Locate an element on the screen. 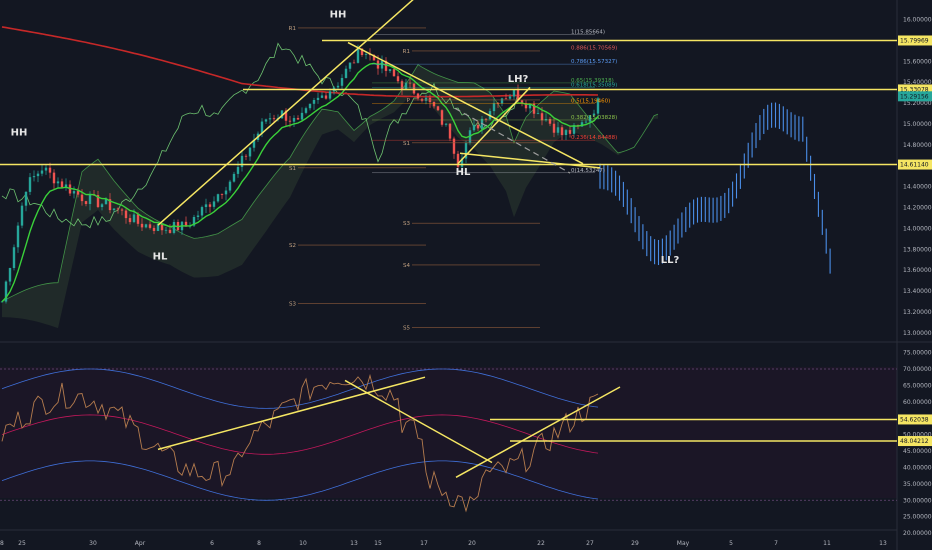 Image resolution: width=932 pixels, height=550 pixels. fib-label: 0.236(14.84488) is located at coordinates (594, 138).